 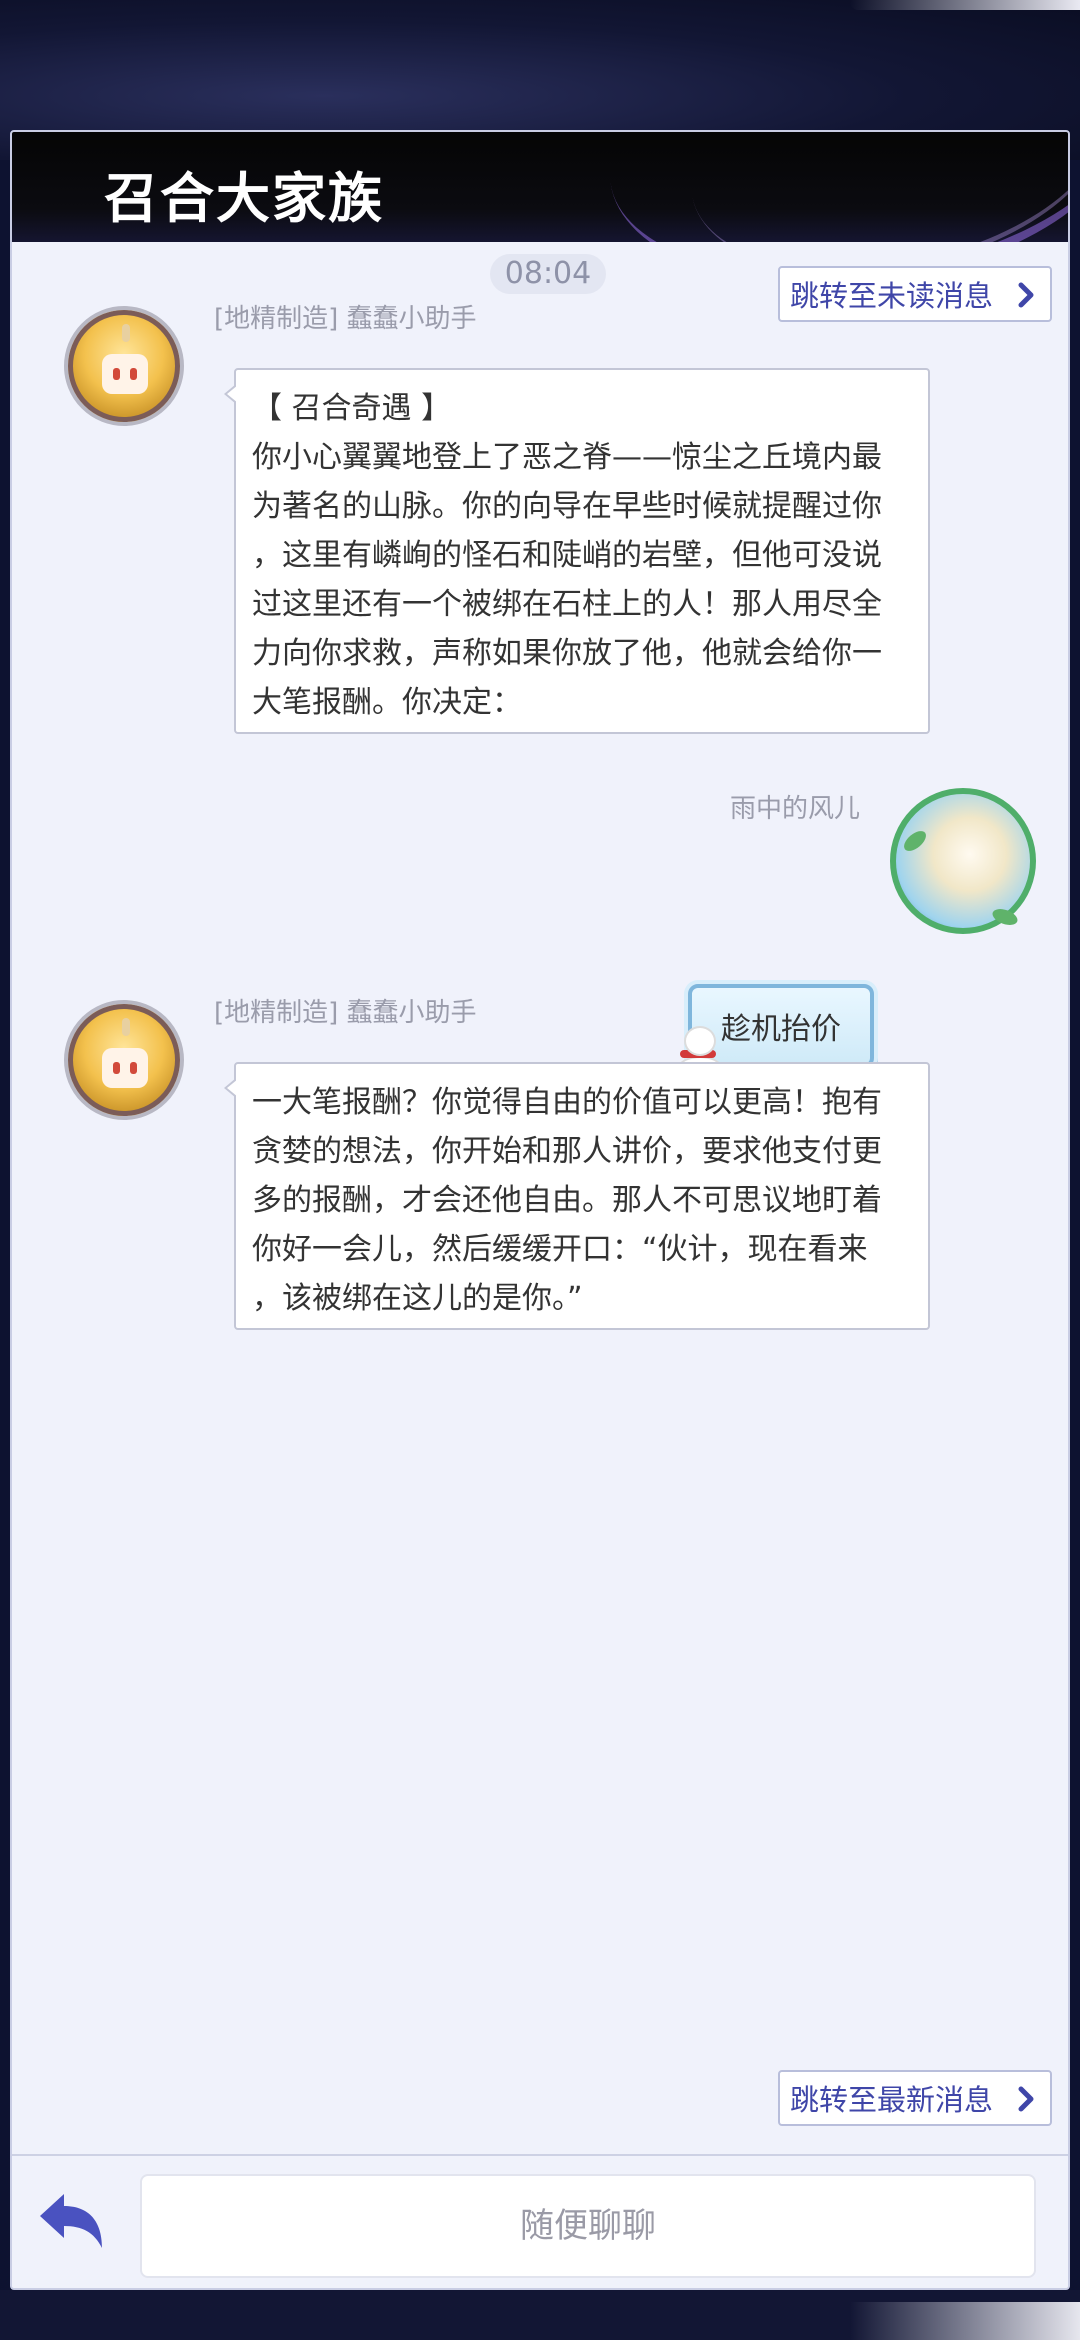 What do you see at coordinates (74, 2222) in the screenshot?
I see `back-arrow-icon` at bounding box center [74, 2222].